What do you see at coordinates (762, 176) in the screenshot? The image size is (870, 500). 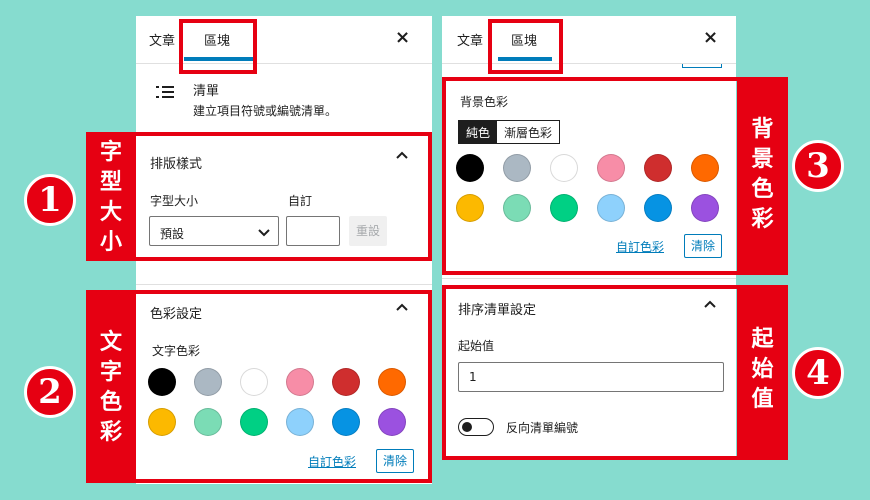 I see `annotation-label-3: 背景色彩` at bounding box center [762, 176].